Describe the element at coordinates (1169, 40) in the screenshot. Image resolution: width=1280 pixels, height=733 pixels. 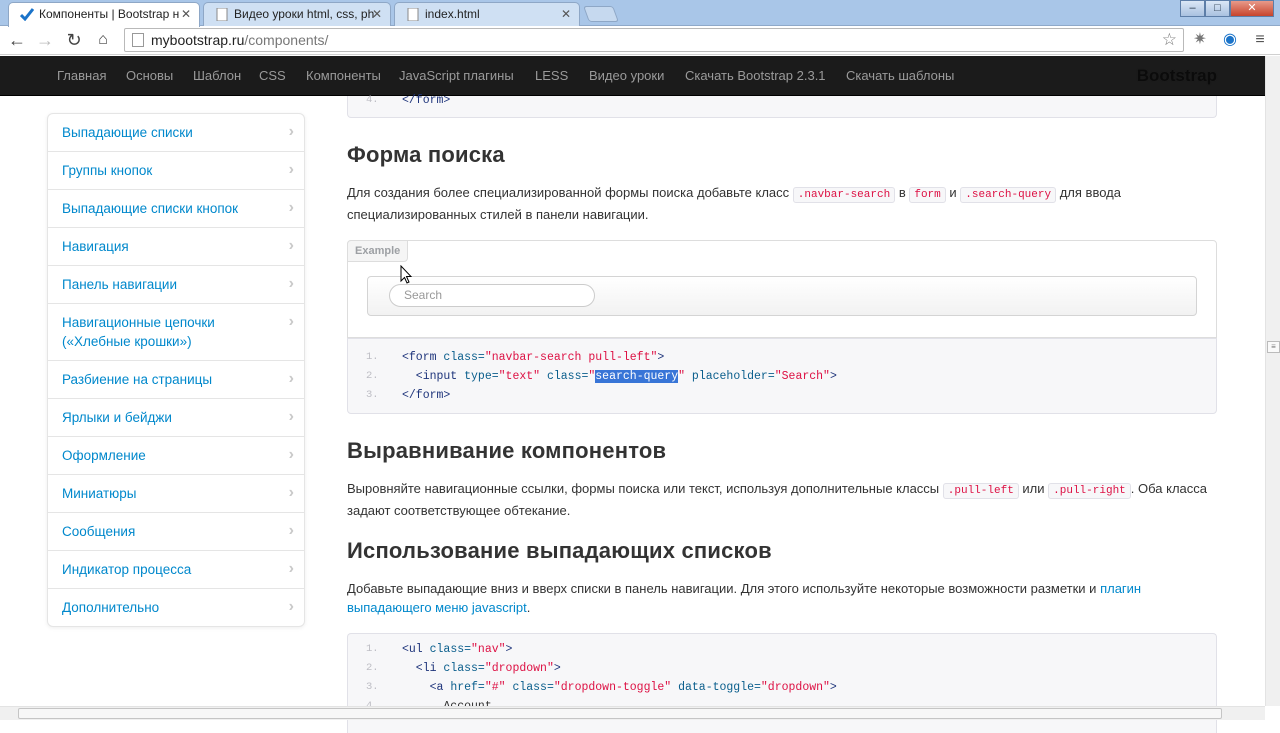
I see `star-icon: ☆` at that location.